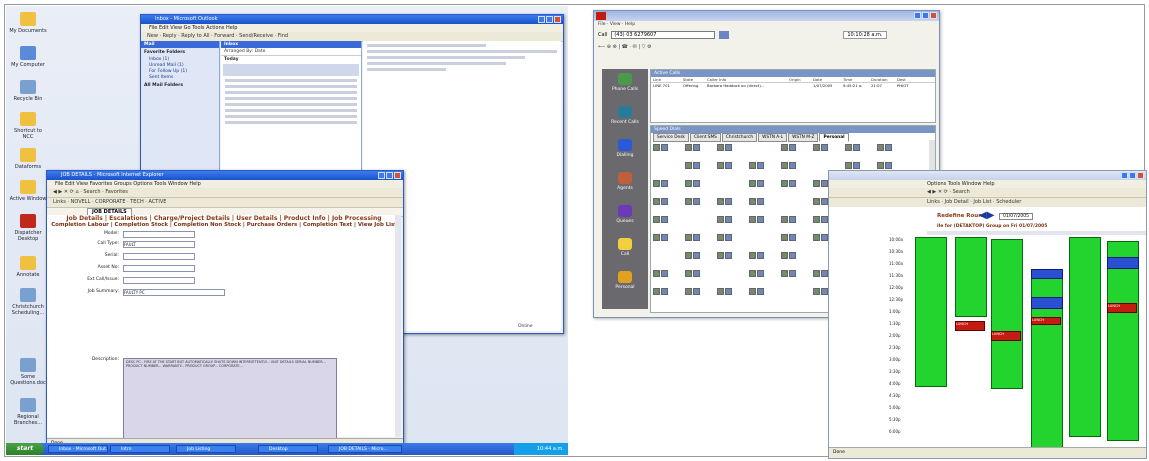 This screenshot has height=461, width=1149. Describe the element at coordinates (625, 82) in the screenshot. I see `side-nav-item: Phone Calls` at that location.